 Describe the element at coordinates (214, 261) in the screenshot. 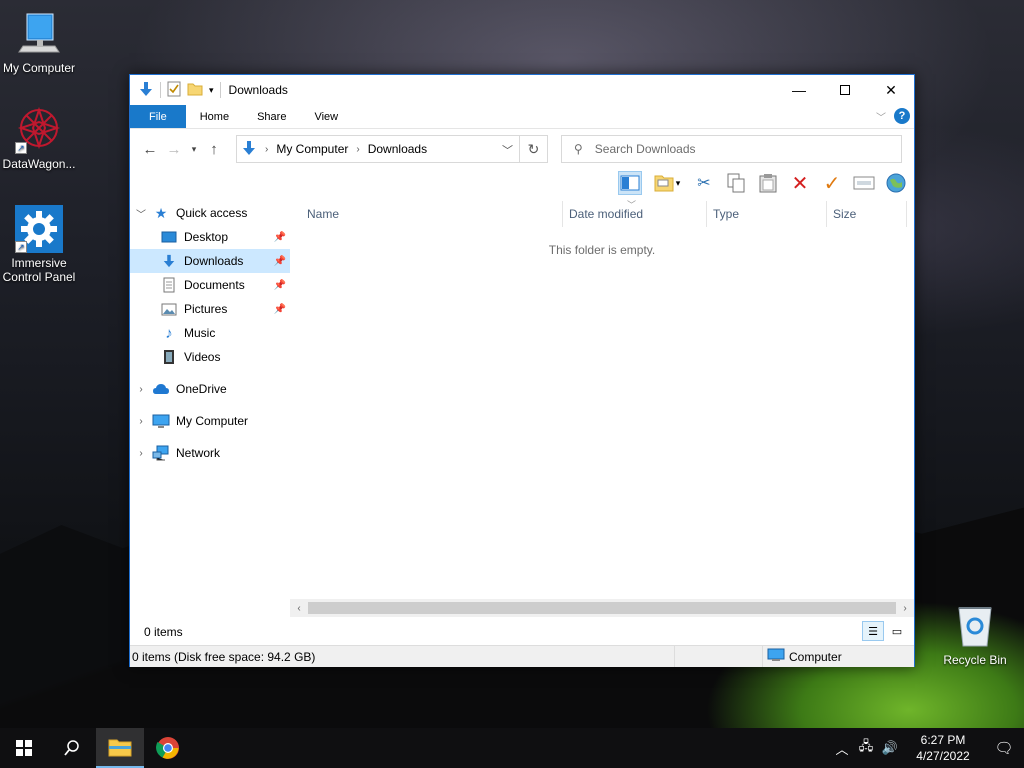

I see `nav-label: Downloads` at that location.